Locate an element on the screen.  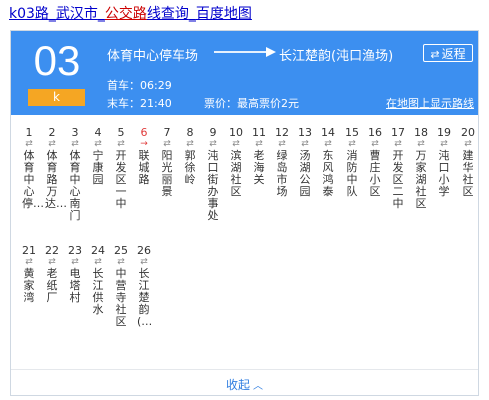
stop-number: 19 is located at coordinates (444, 132).